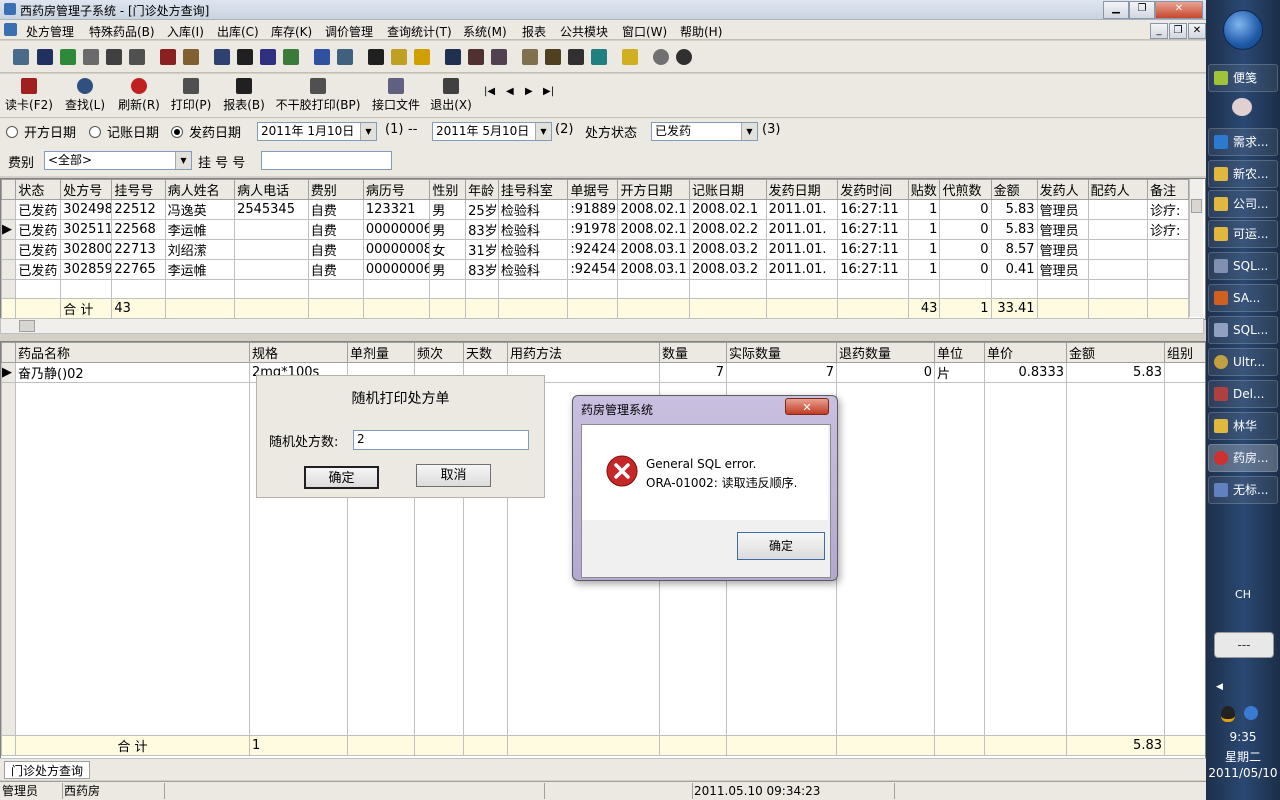  Describe the element at coordinates (965, 189) in the screenshot. I see `col-decoct-header: 代煎数` at that location.